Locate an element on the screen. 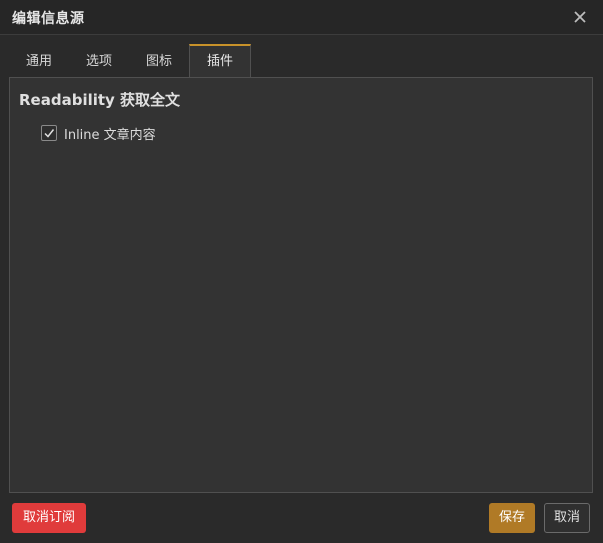 The width and height of the screenshot is (603, 543). tab-options: 选项 is located at coordinates (99, 60).